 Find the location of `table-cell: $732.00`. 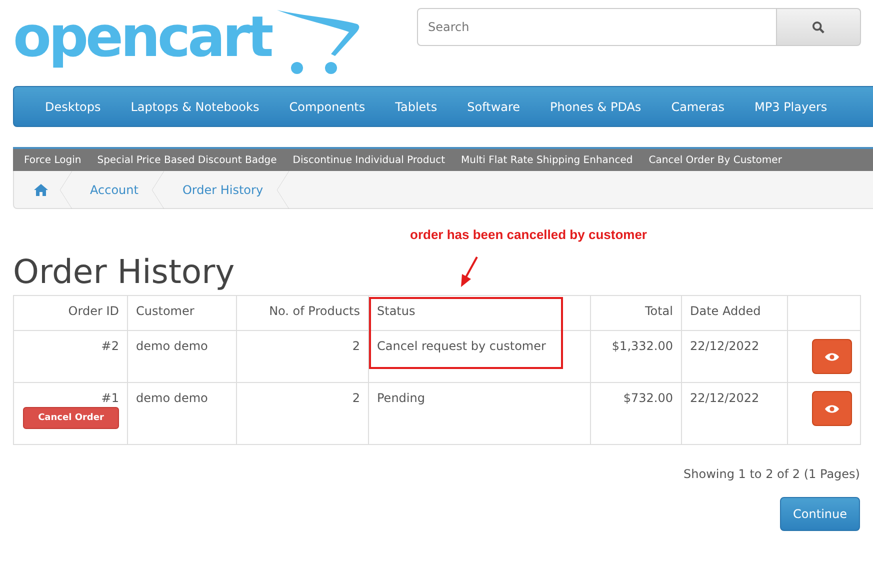

table-cell: $732.00 is located at coordinates (648, 398).